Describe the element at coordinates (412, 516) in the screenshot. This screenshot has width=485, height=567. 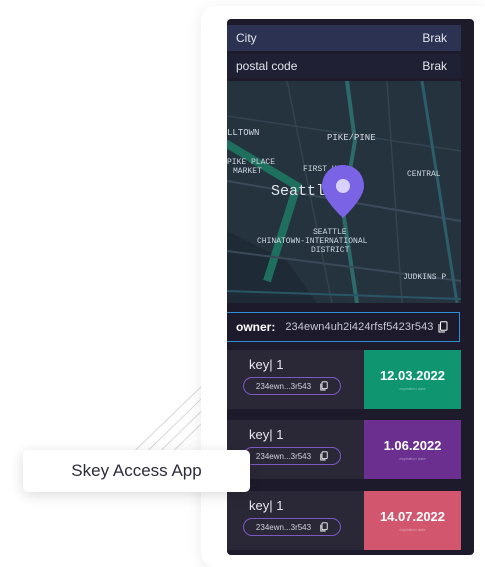
I see `expiration-date: 14.07.2022` at that location.